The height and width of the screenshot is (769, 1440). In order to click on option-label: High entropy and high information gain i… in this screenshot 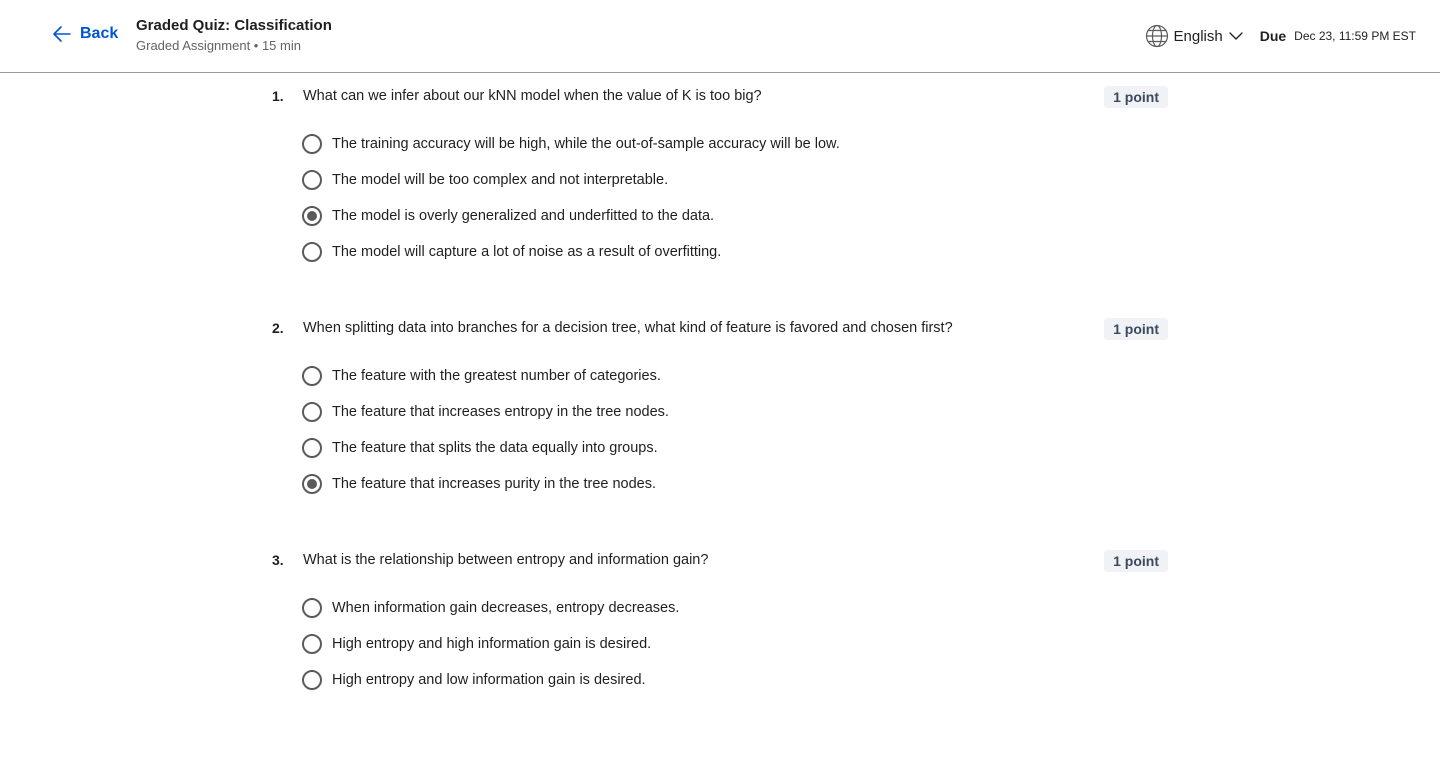, I will do `click(492, 644)`.